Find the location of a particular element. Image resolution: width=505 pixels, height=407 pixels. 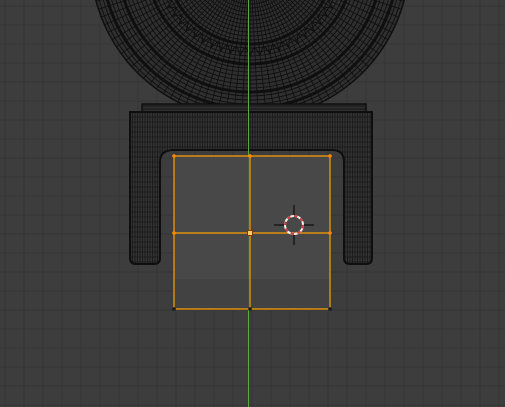

selected-face-shade is located at coordinates (252, 294).